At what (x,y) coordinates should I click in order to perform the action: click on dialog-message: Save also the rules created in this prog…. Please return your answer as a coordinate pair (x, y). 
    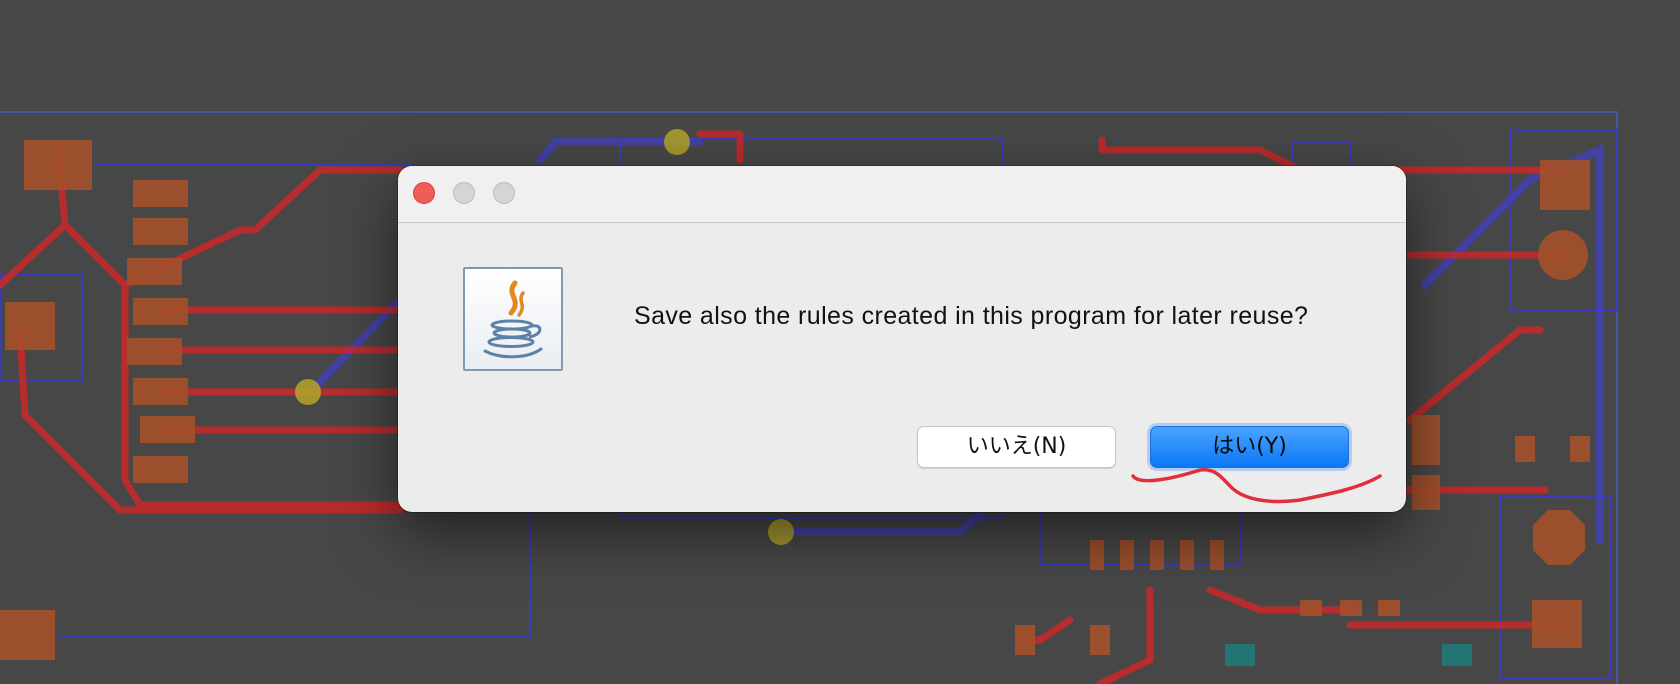
    Looking at the image, I should click on (971, 316).